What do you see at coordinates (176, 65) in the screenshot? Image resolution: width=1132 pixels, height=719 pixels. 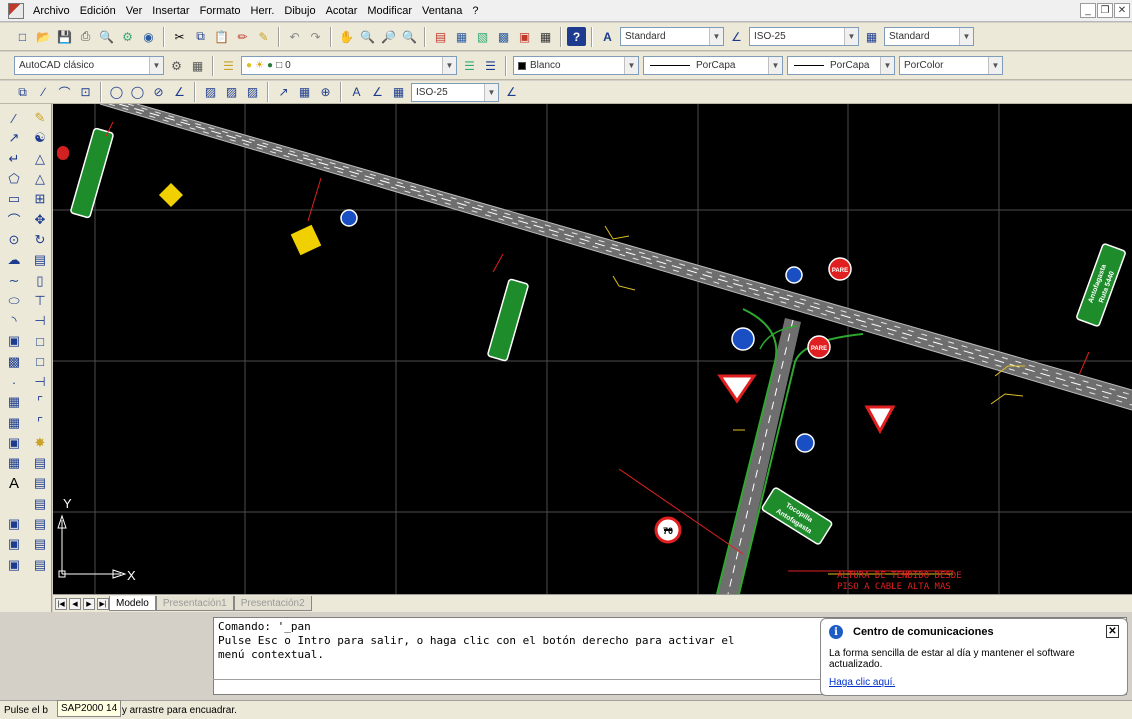 I see `workspace-settings-icon: ⚙` at bounding box center [176, 65].